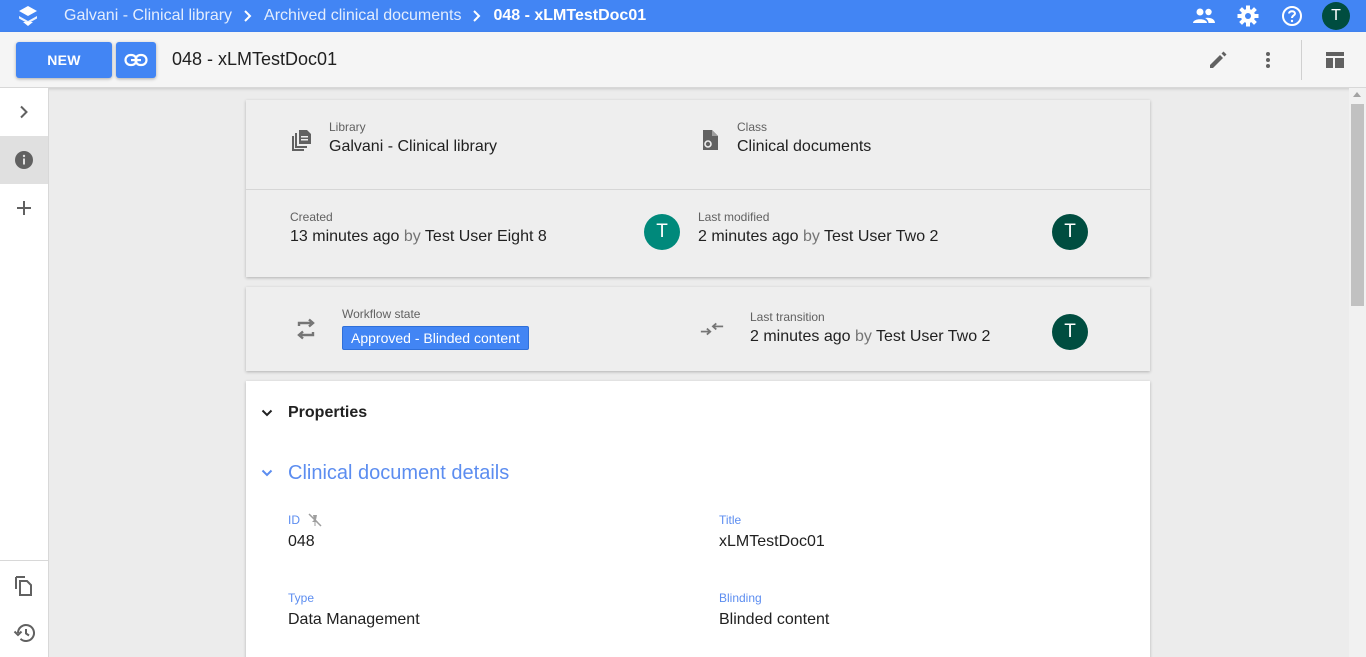 Image resolution: width=1366 pixels, height=657 pixels. Describe the element at coordinates (381, 314) in the screenshot. I see `workflow-state-label: Workflow state` at that location.